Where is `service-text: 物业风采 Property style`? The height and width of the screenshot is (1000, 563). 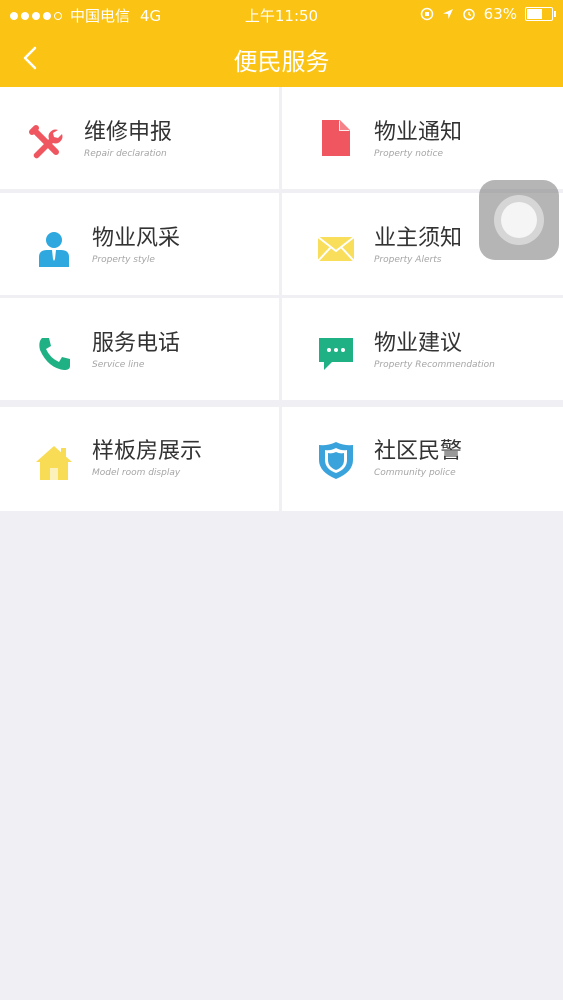 service-text: 物业风采 Property style is located at coordinates (136, 245).